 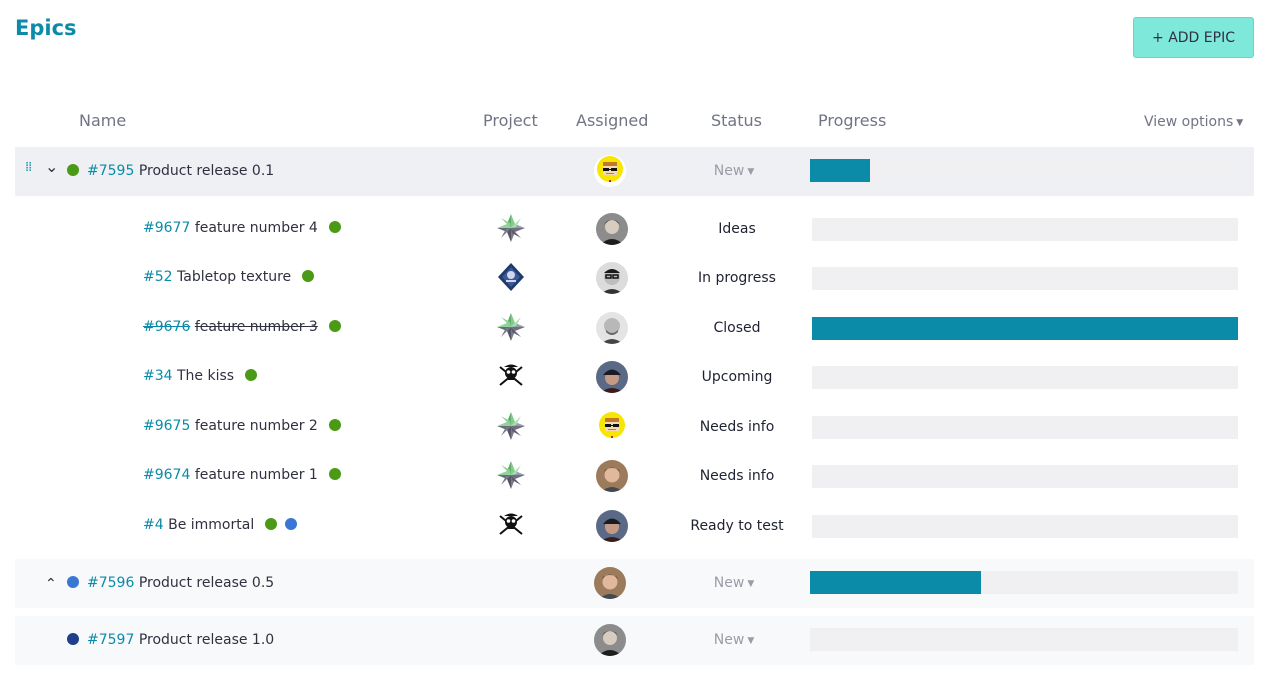 What do you see at coordinates (737, 427) in the screenshot?
I see `story-status: Needs info` at bounding box center [737, 427].